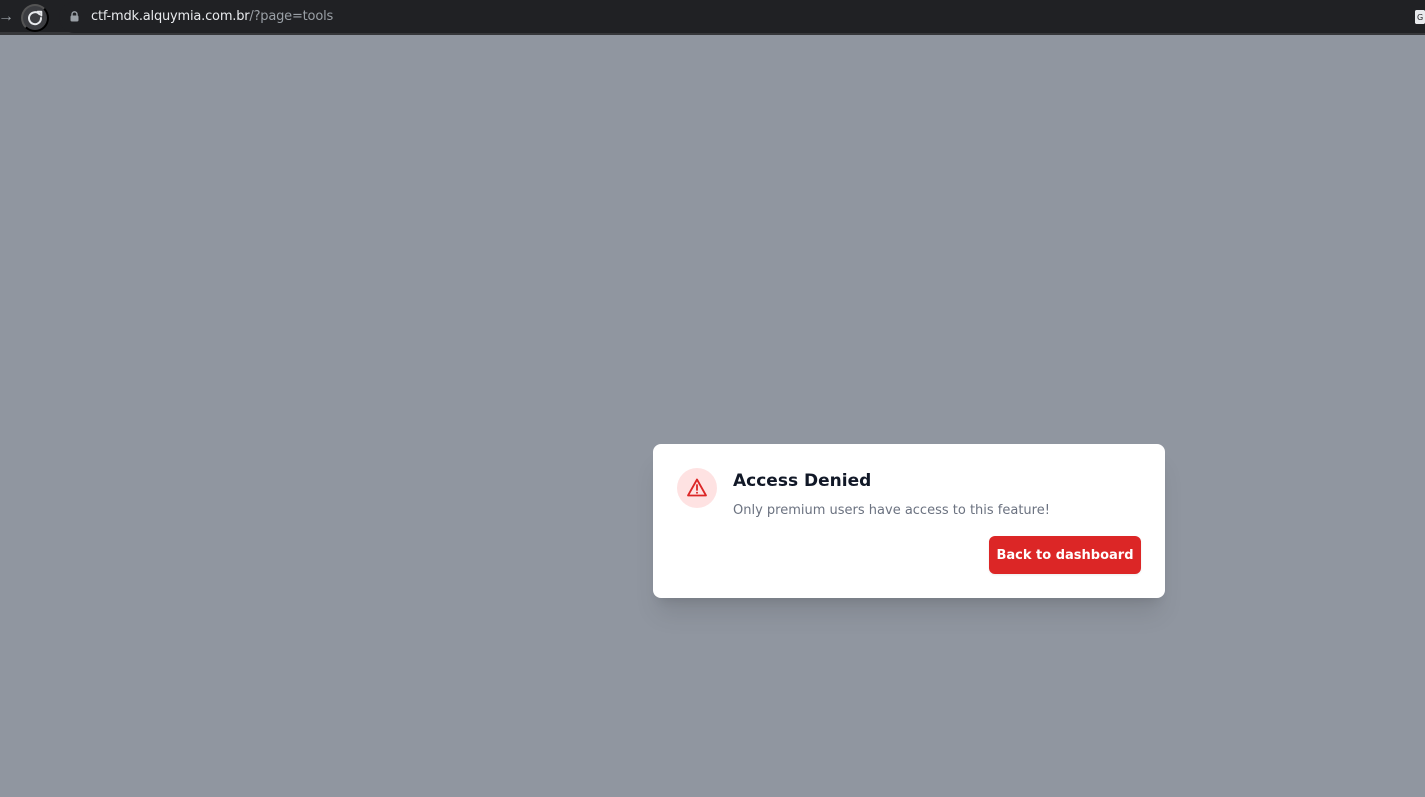  I want to click on reload-button, so click(35, 18).